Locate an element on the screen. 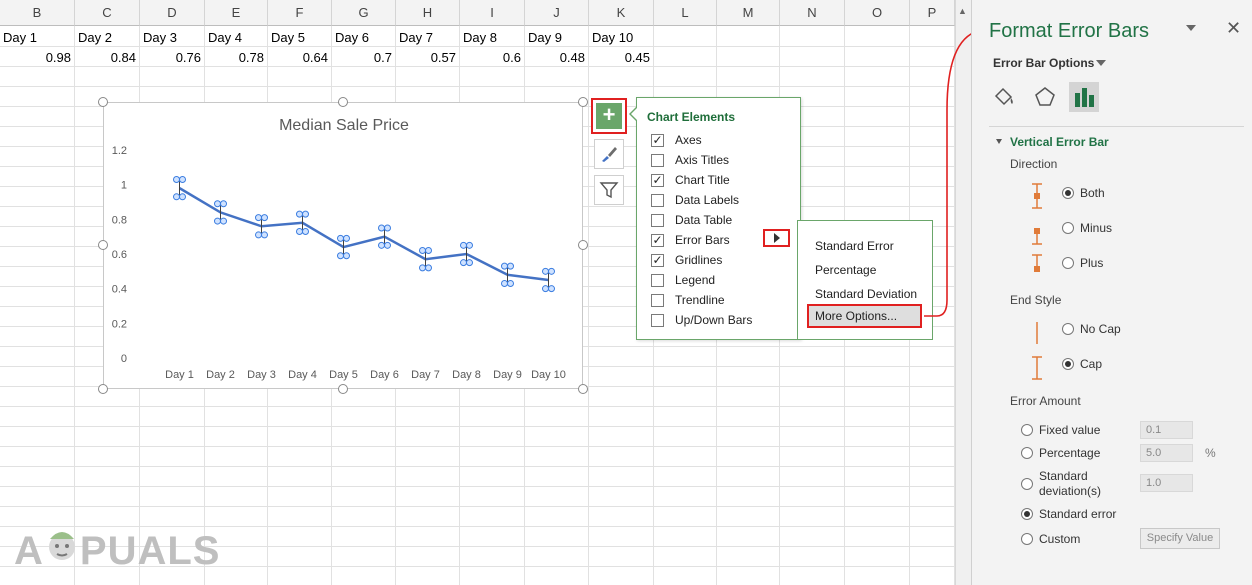 The width and height of the screenshot is (1252, 585). value-cell: 0.45 is located at coordinates (619, 58).